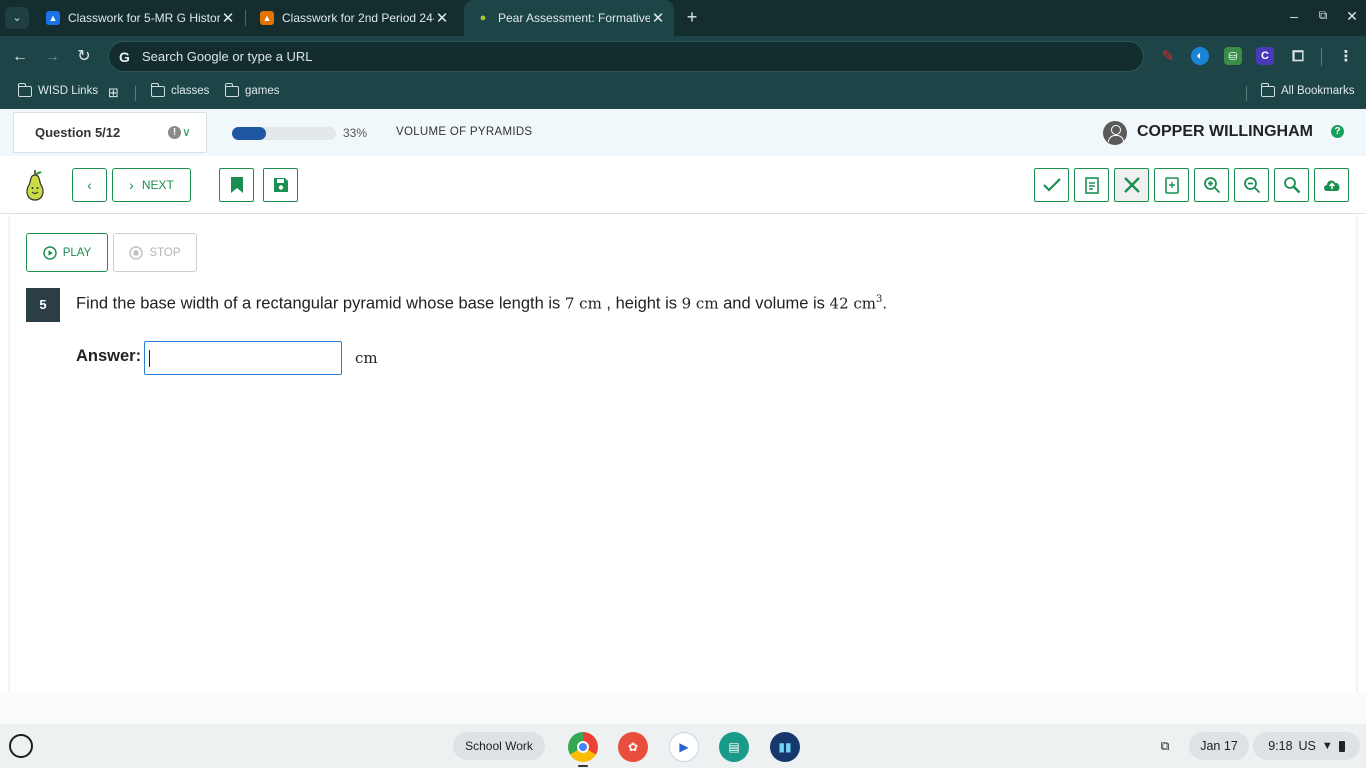 This screenshot has width=1366, height=768. I want to click on cloud-upload-icon, so click(1331, 185).